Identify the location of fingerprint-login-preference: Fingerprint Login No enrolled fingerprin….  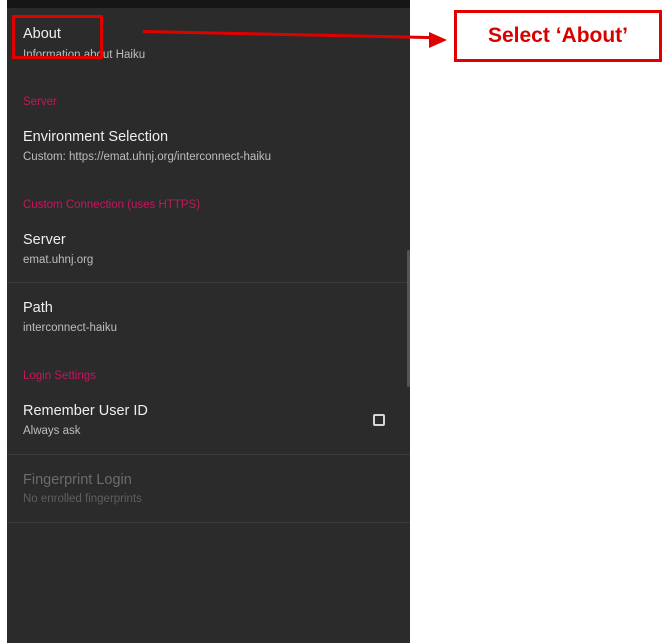
(208, 489).